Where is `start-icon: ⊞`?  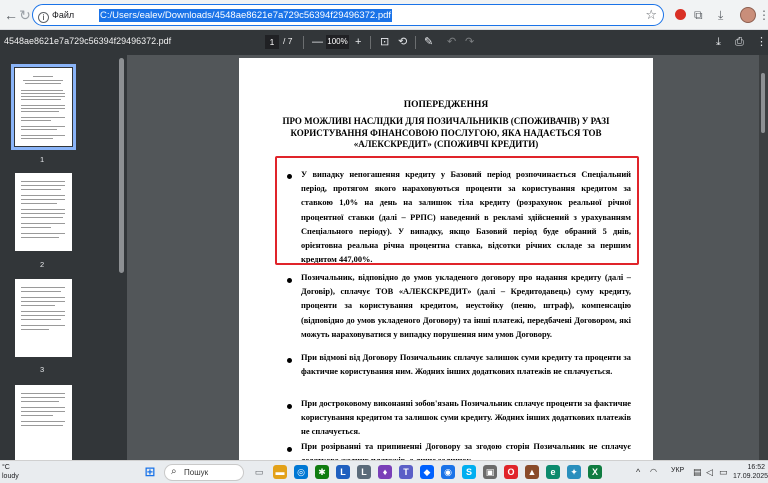
start-icon: ⊞ is located at coordinates (150, 472).